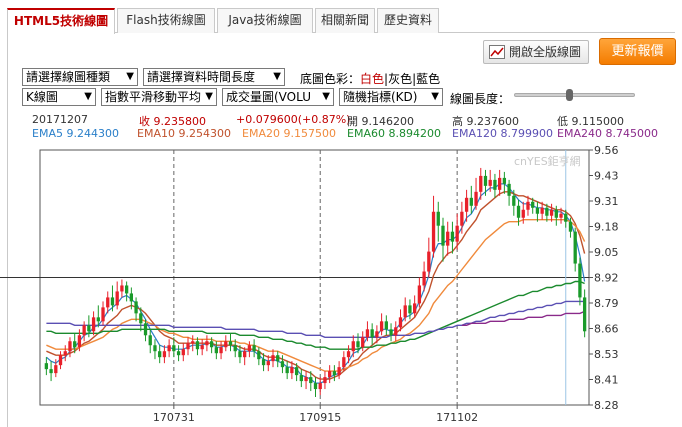 The image size is (682, 427). I want to click on time-range-select: 請選擇資料時間長度 ▼, so click(214, 77).